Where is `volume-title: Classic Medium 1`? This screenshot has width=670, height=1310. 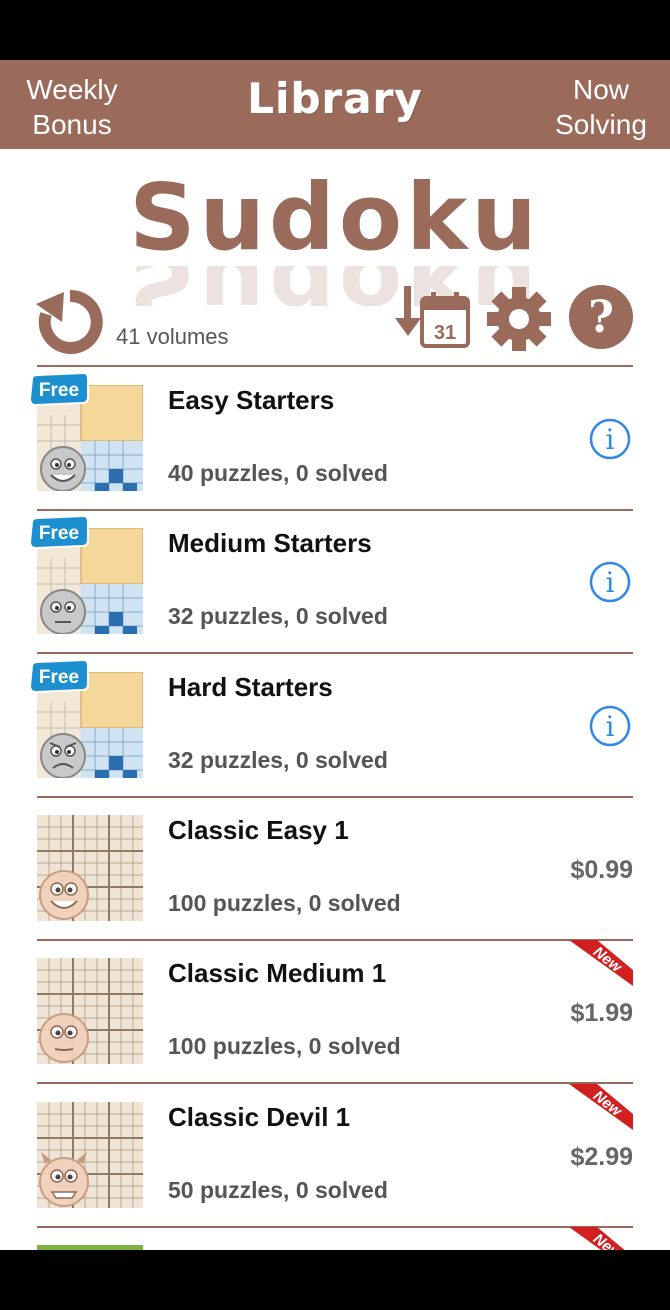
volume-title: Classic Medium 1 is located at coordinates (277, 973).